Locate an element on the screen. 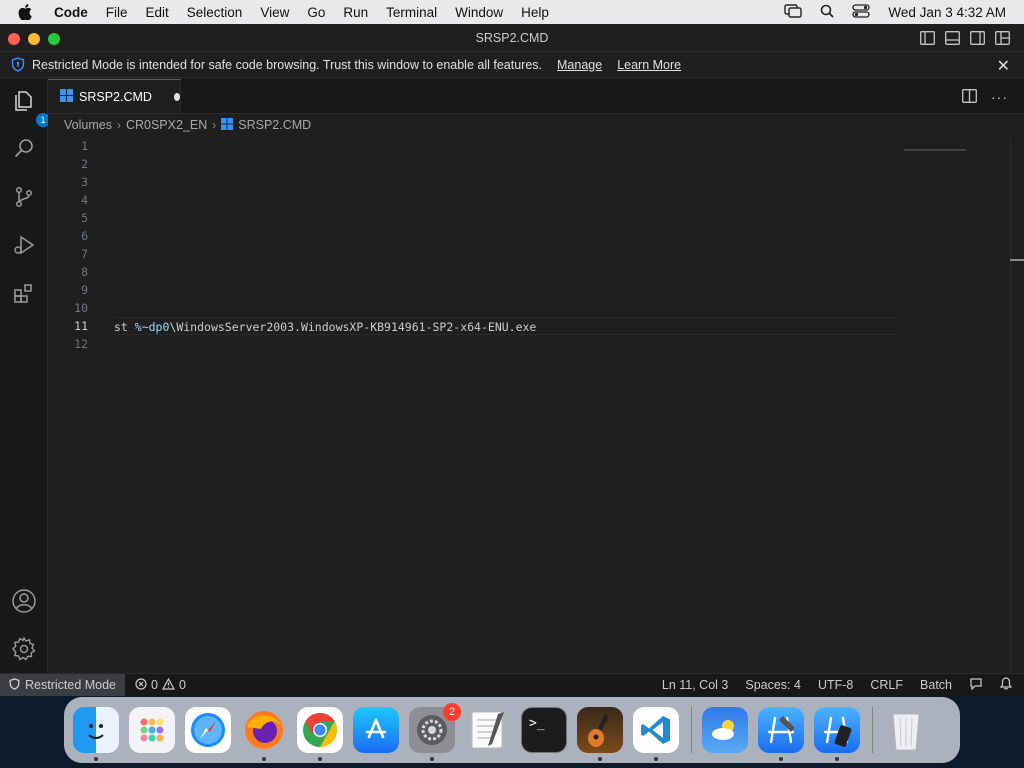 The width and height of the screenshot is (1024, 768). split-editor-icon is located at coordinates (969, 97).